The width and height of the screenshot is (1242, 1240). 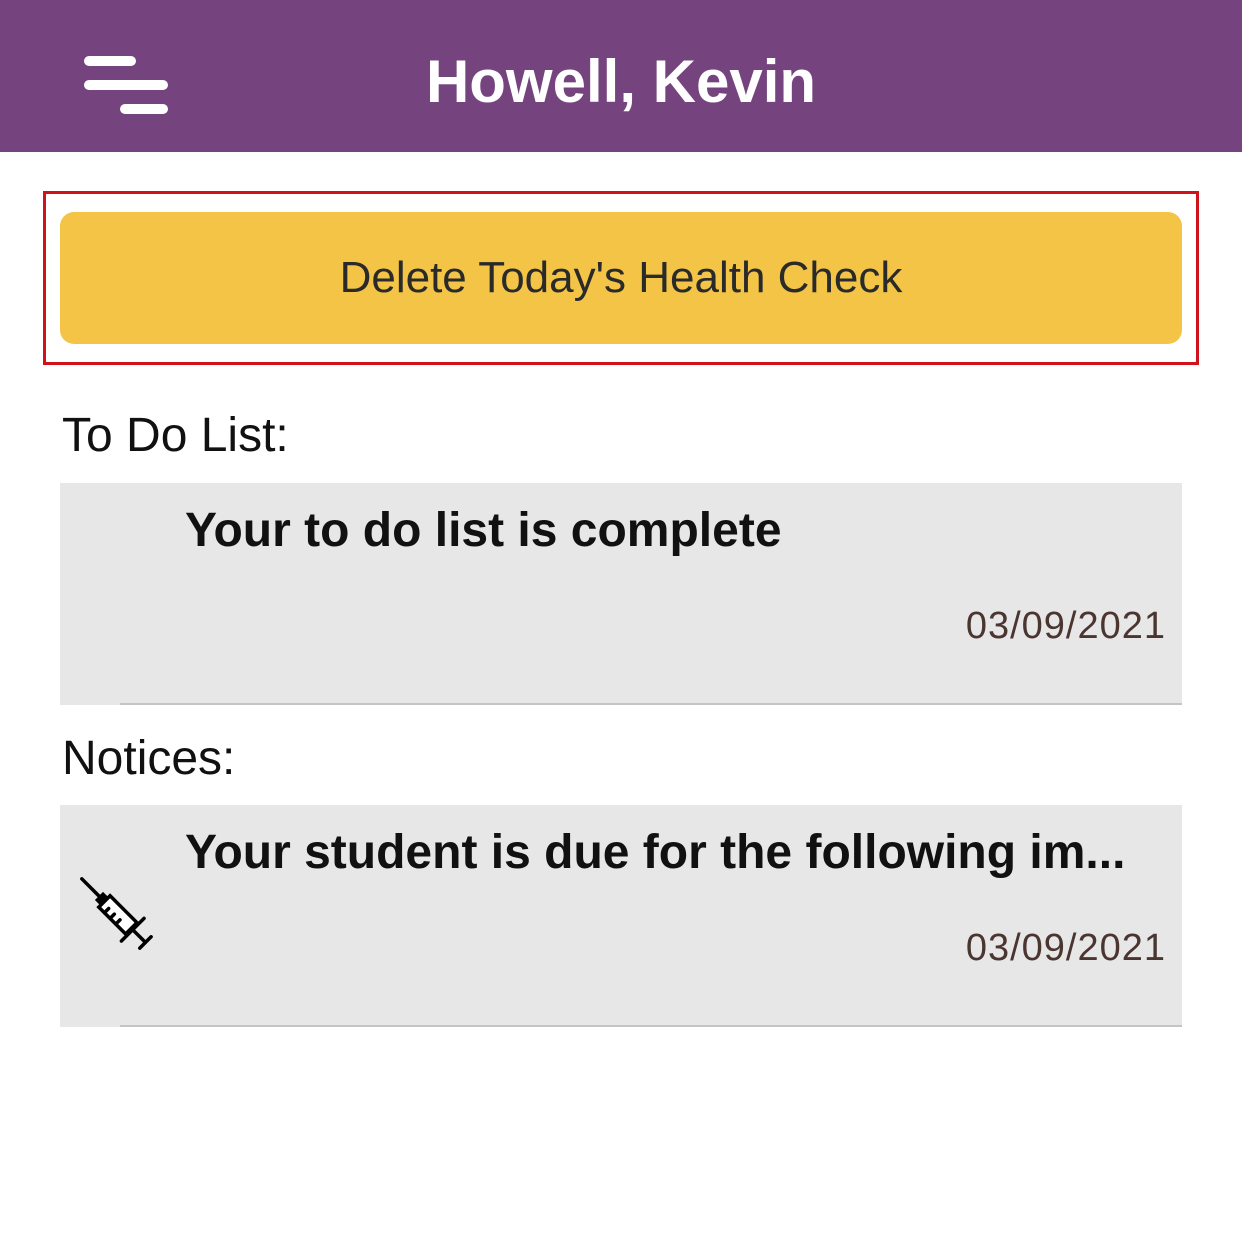 I want to click on syringe-icon, so click(x=116, y=913).